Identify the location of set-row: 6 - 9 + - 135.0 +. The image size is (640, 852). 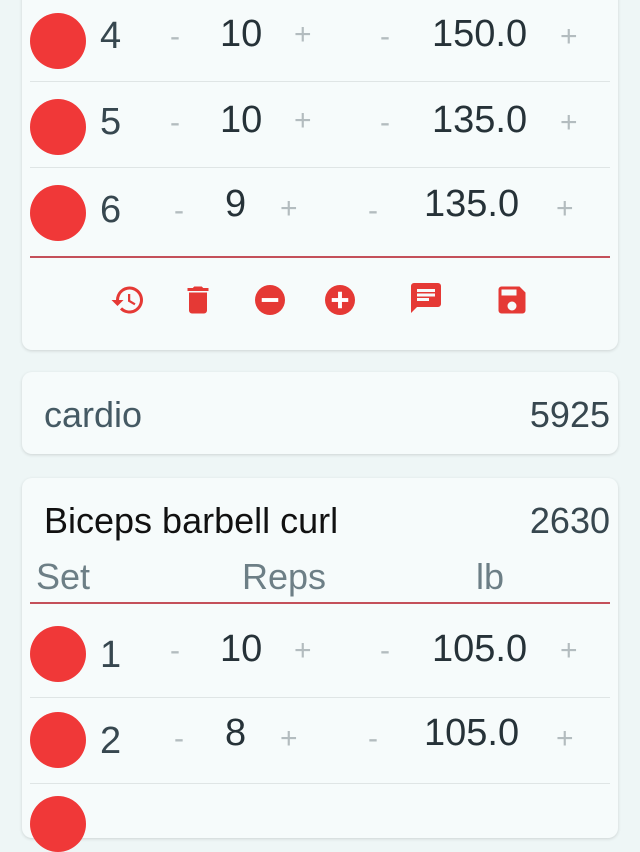
(320, 211).